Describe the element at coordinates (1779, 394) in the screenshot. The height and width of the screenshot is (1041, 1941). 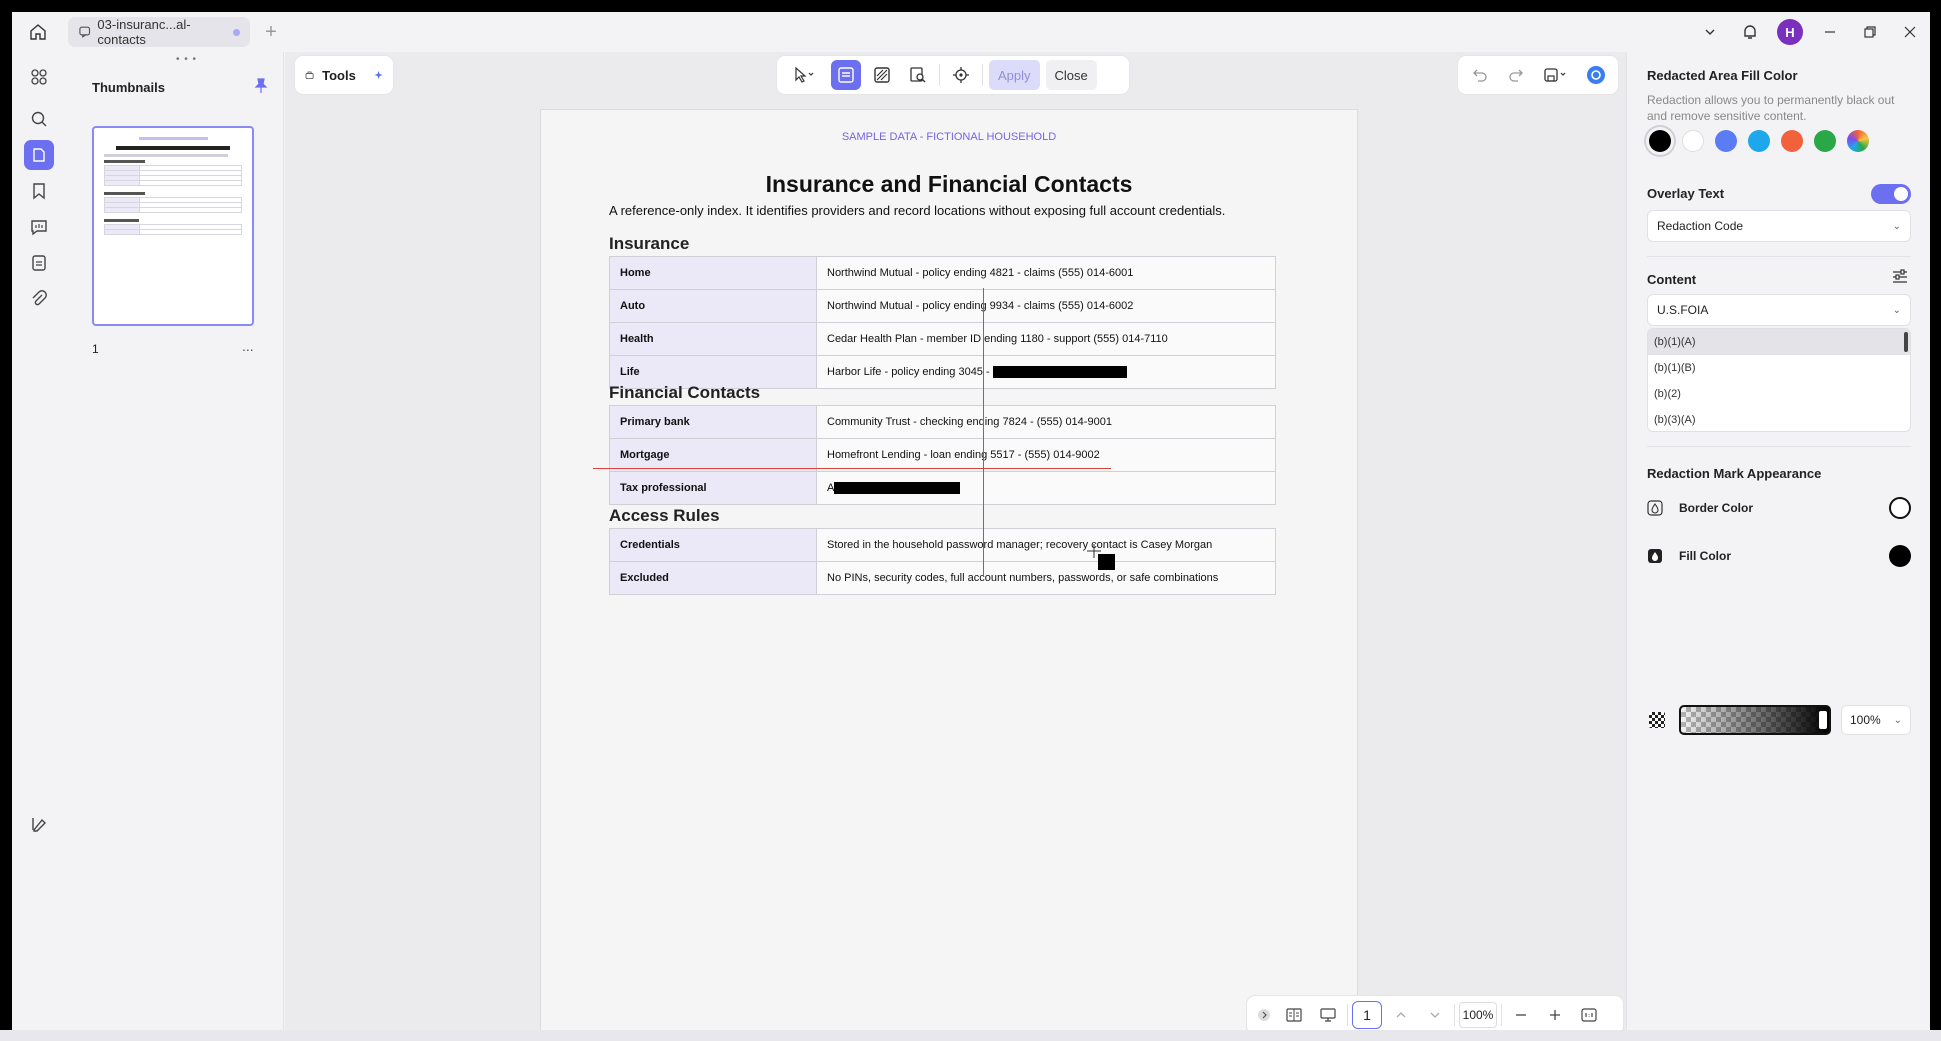
I see `list-item: (b)(2)` at that location.